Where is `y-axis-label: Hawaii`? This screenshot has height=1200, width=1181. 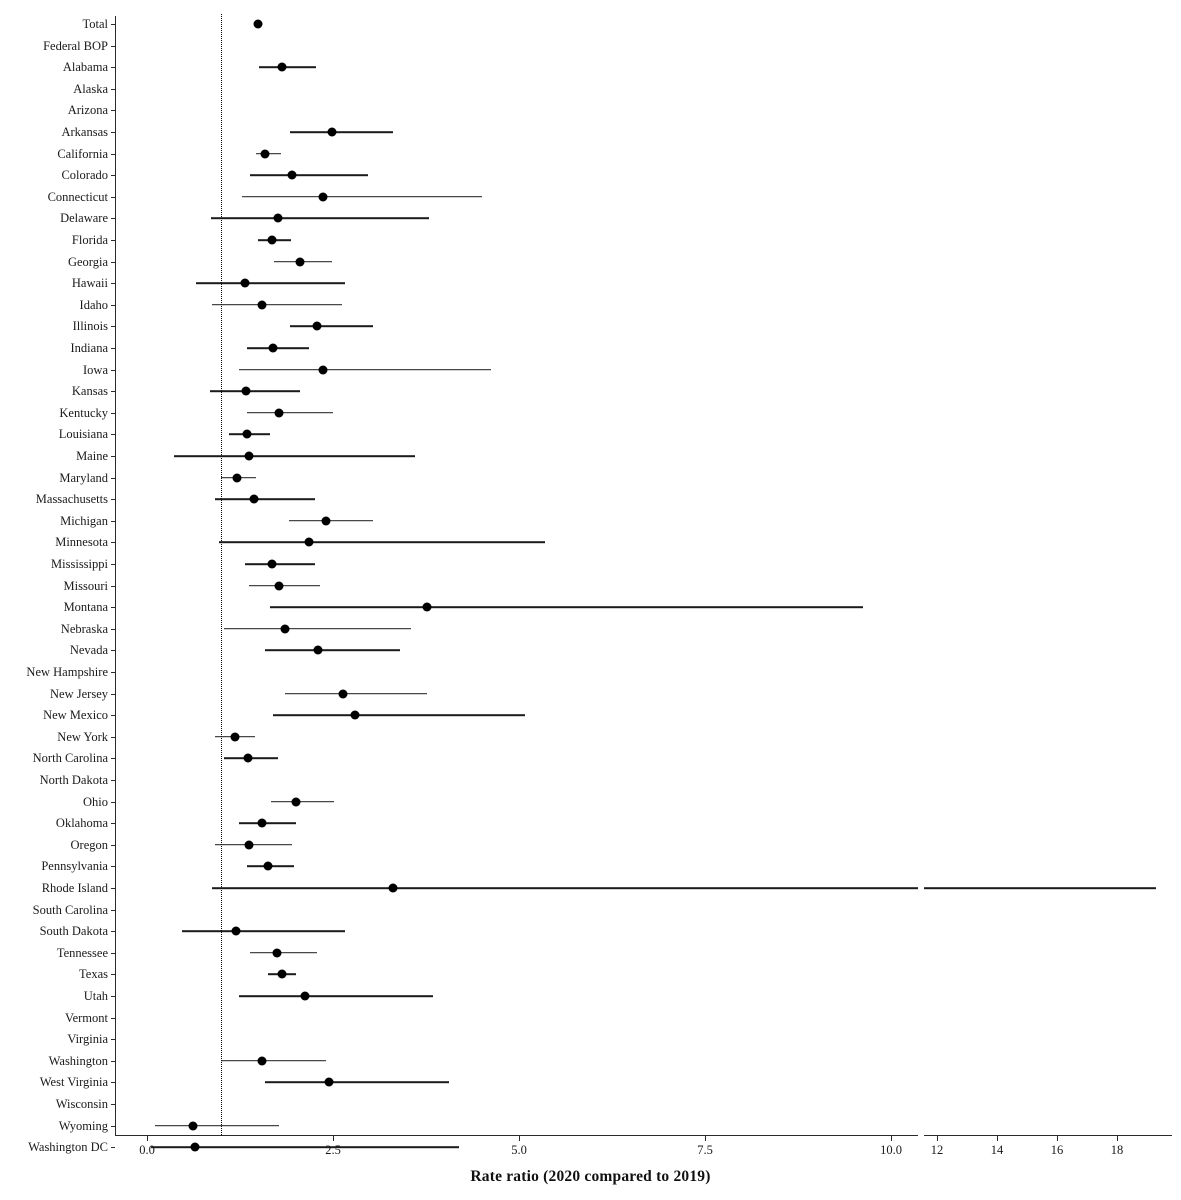
y-axis-label: Hawaii is located at coordinates (89, 282).